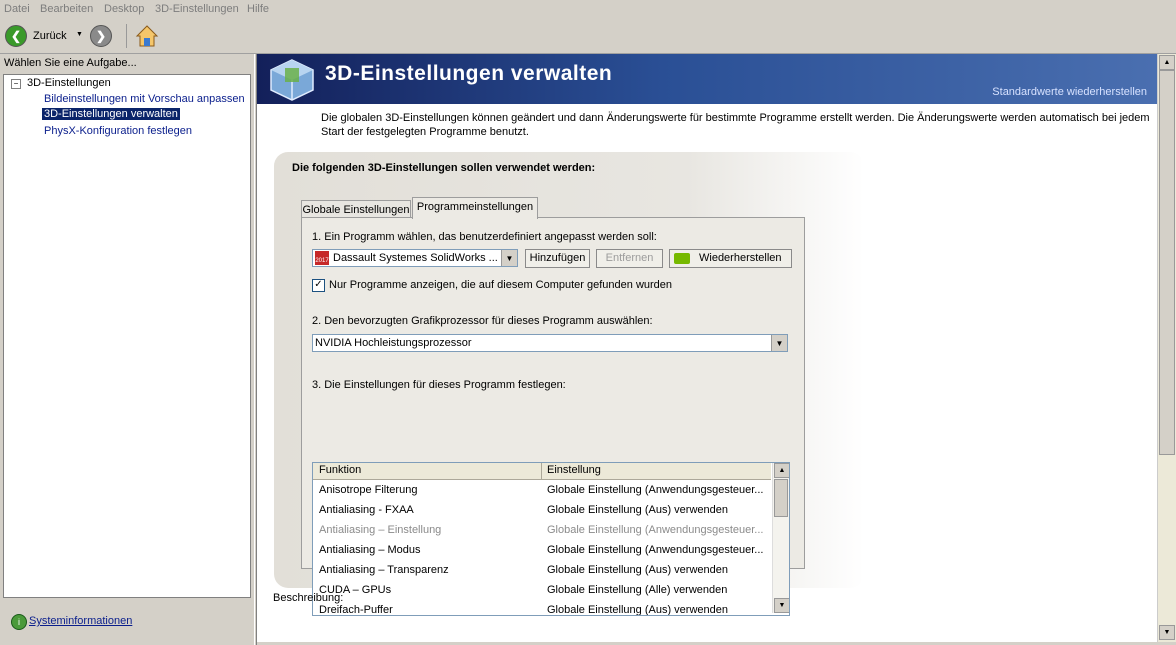  I want to click on system-info-link: Systeminformationen, so click(80, 621).